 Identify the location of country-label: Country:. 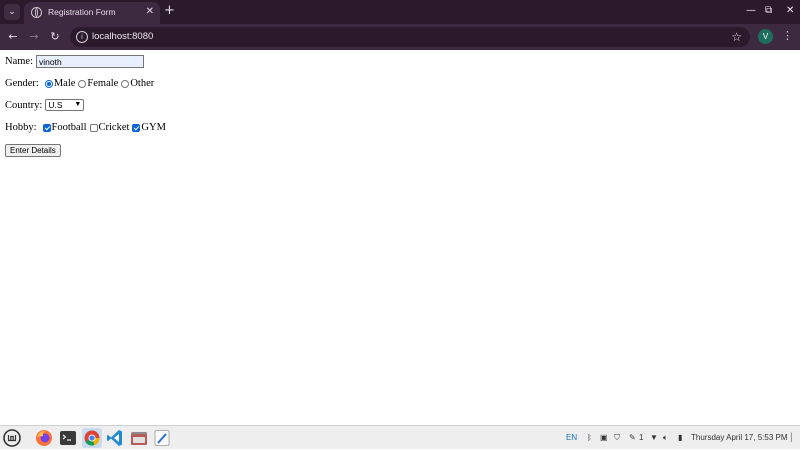
(24, 105).